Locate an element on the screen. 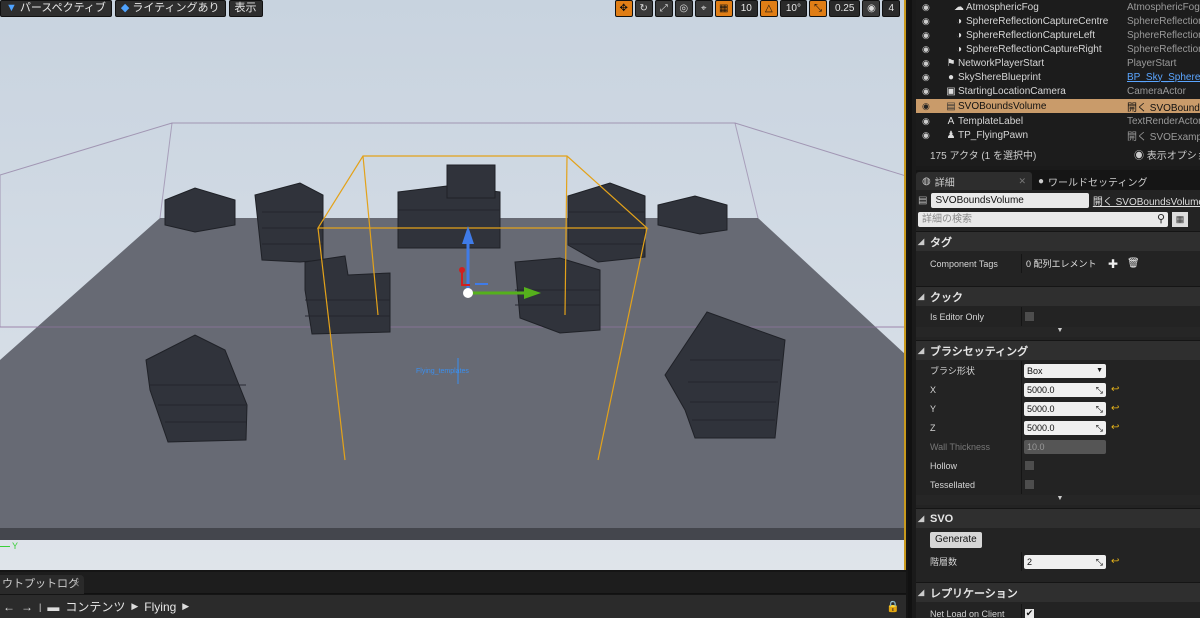  category-brush-settings: ◢ ブラシセッティング is located at coordinates (1058, 350).